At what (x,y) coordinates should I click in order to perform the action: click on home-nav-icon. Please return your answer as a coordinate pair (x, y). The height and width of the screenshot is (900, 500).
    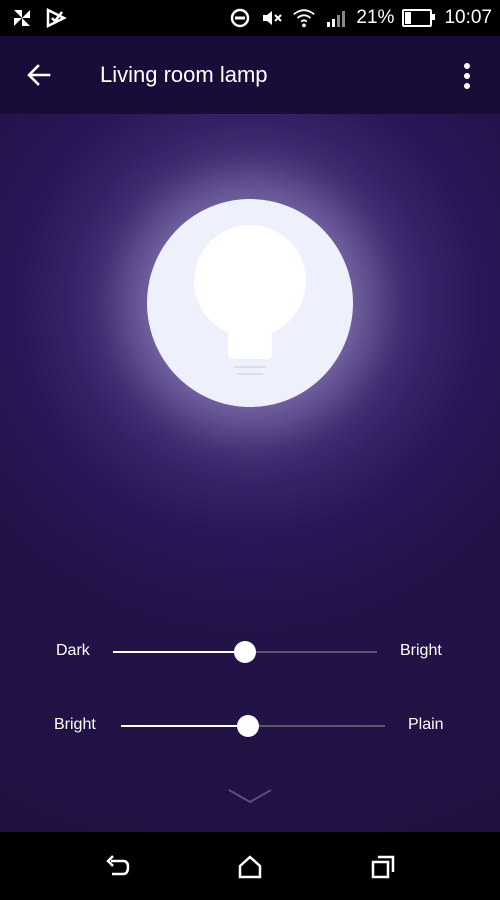
    Looking at the image, I should click on (250, 867).